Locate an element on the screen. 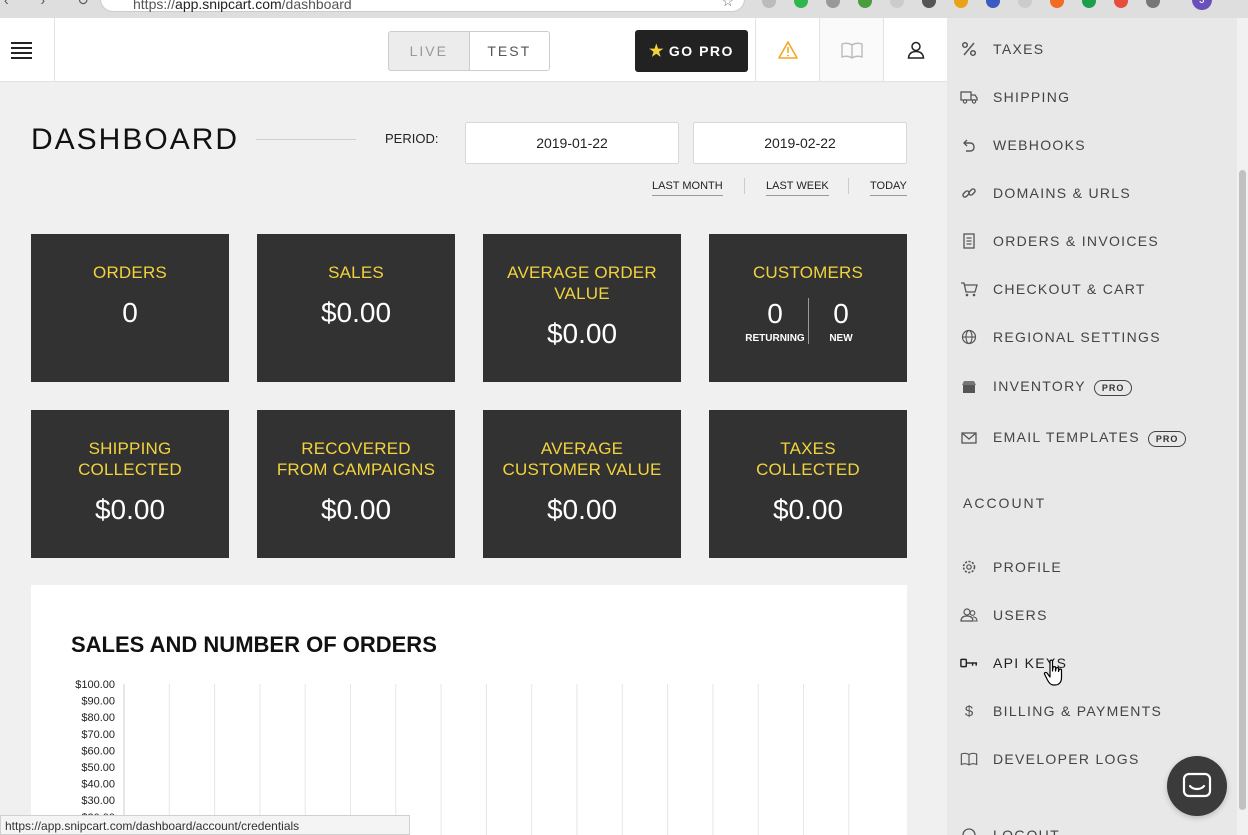 The height and width of the screenshot is (835, 1248). new-customers-value: 0 is located at coordinates (841, 313).